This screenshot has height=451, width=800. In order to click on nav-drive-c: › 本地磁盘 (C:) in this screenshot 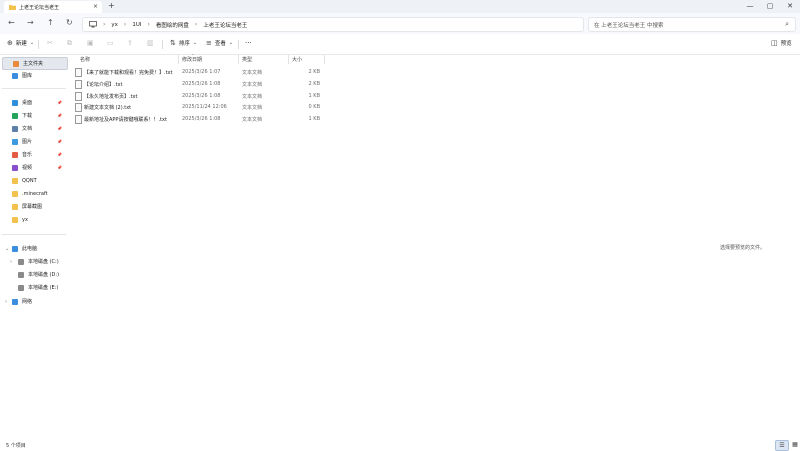, I will do `click(34, 261)`.